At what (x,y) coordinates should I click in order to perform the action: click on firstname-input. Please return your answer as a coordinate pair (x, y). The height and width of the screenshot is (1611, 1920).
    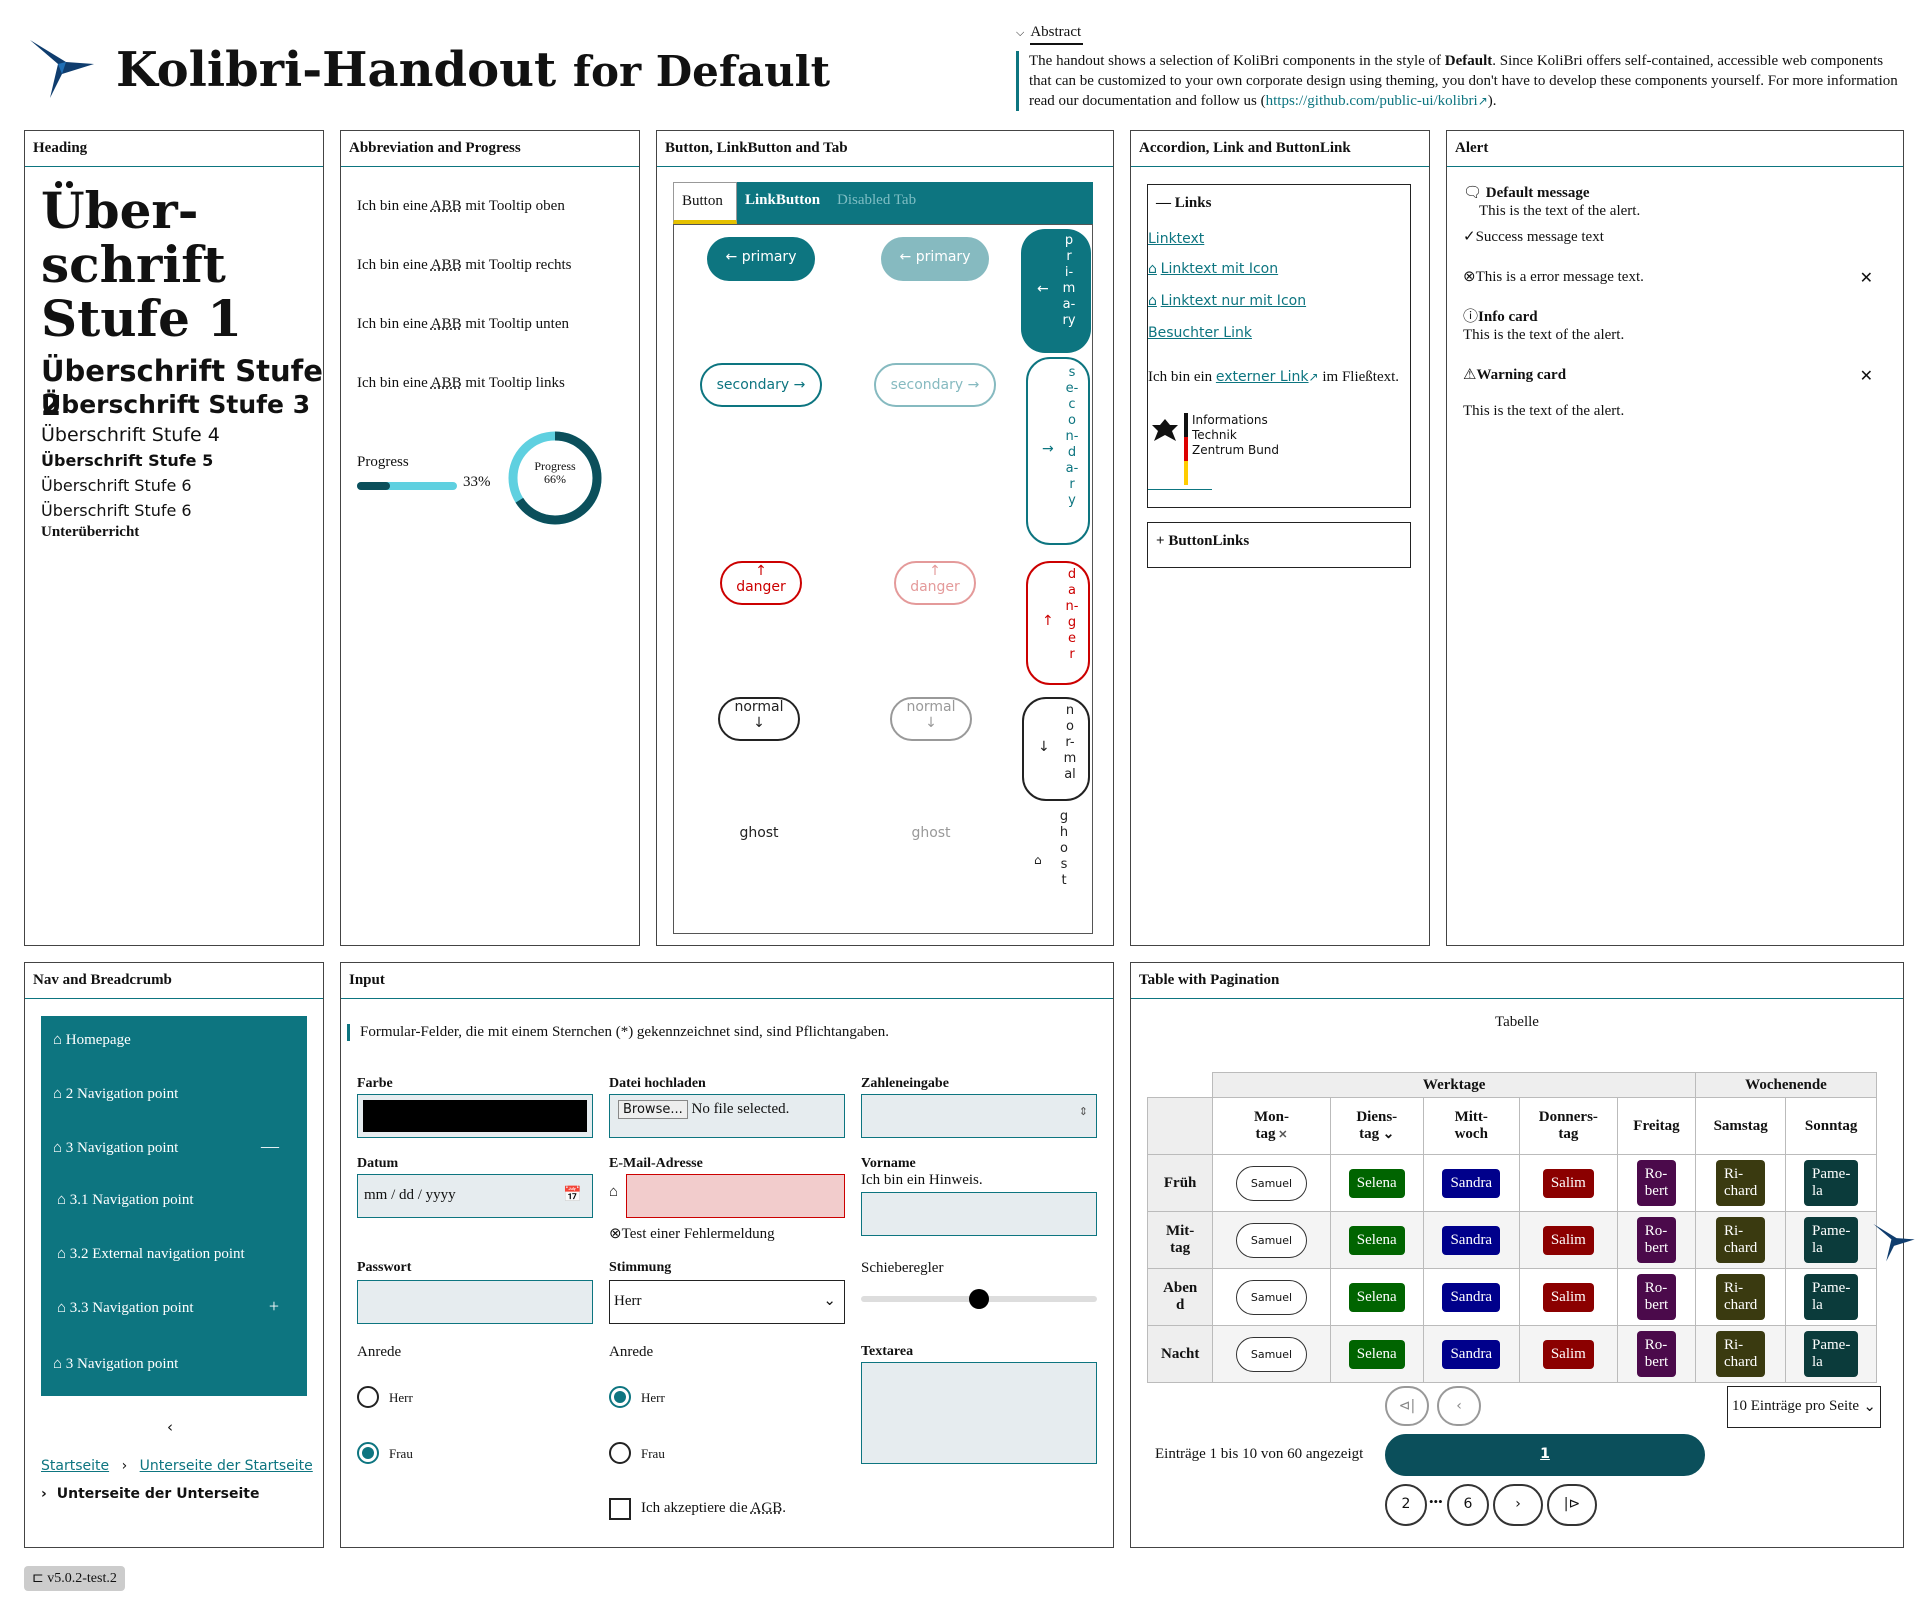
    Looking at the image, I should click on (979, 1214).